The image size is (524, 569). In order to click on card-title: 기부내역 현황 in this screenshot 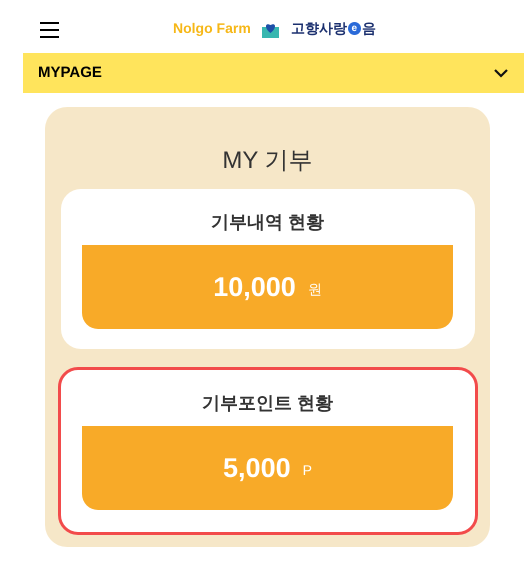, I will do `click(267, 222)`.